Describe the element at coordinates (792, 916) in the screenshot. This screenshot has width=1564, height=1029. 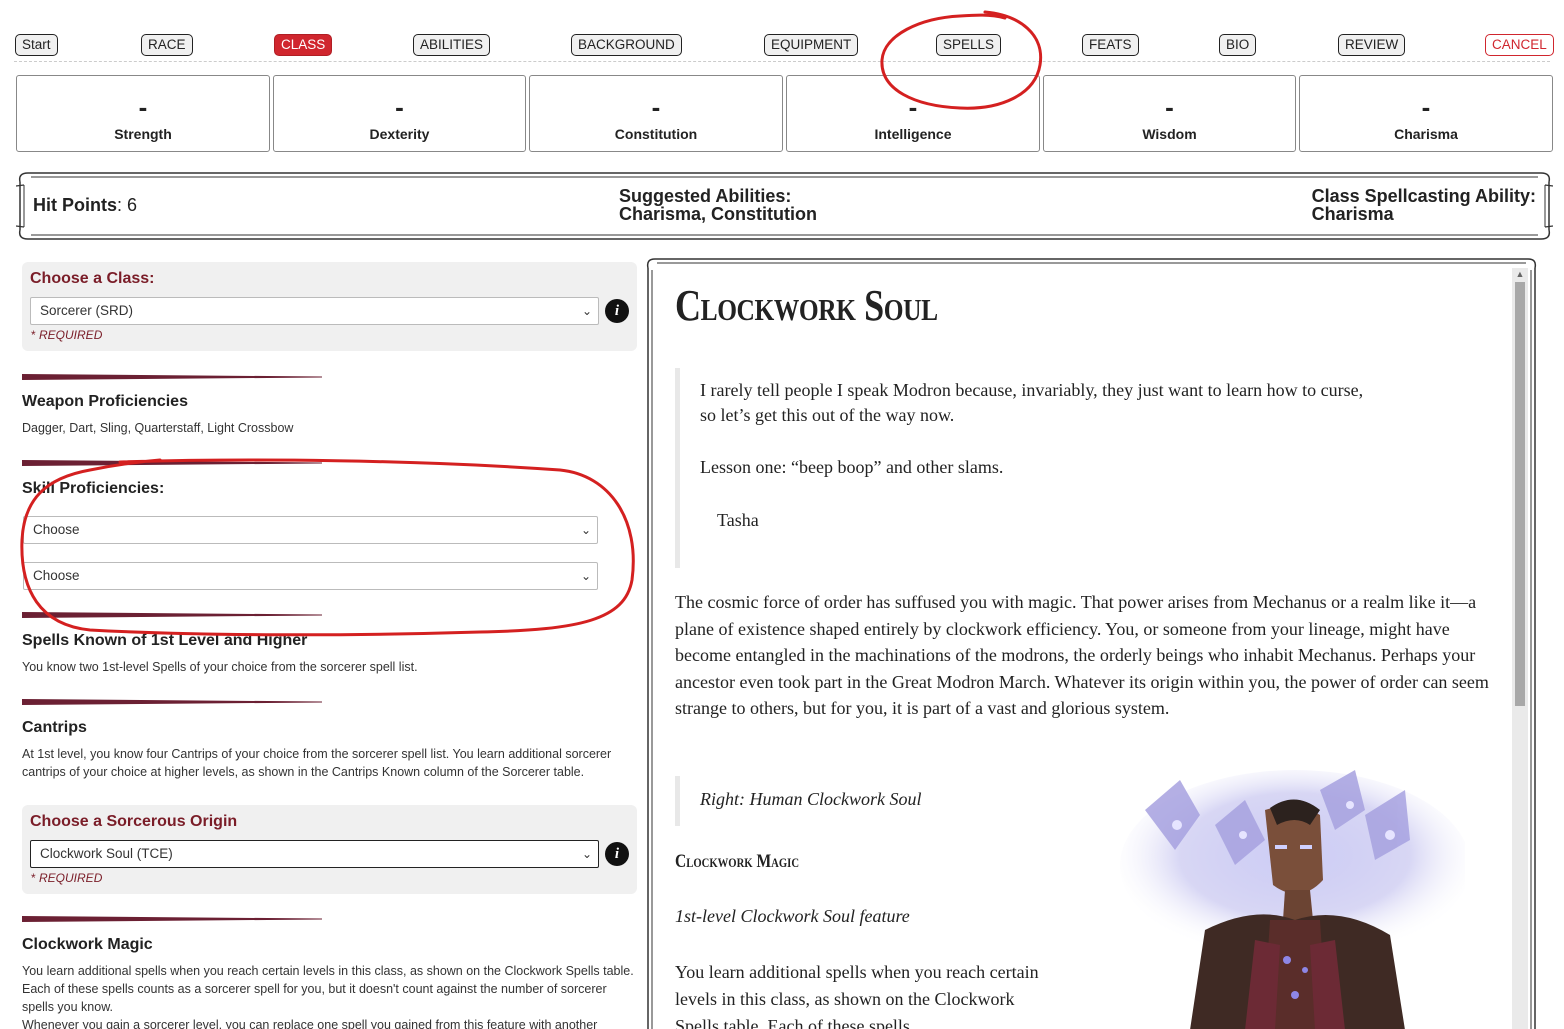
I see `feature-level-line: 1st-level Clockwork Soul feature` at that location.